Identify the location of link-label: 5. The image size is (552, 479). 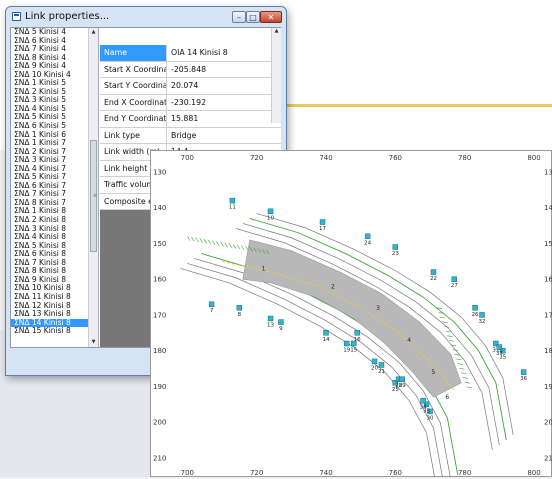
(434, 372).